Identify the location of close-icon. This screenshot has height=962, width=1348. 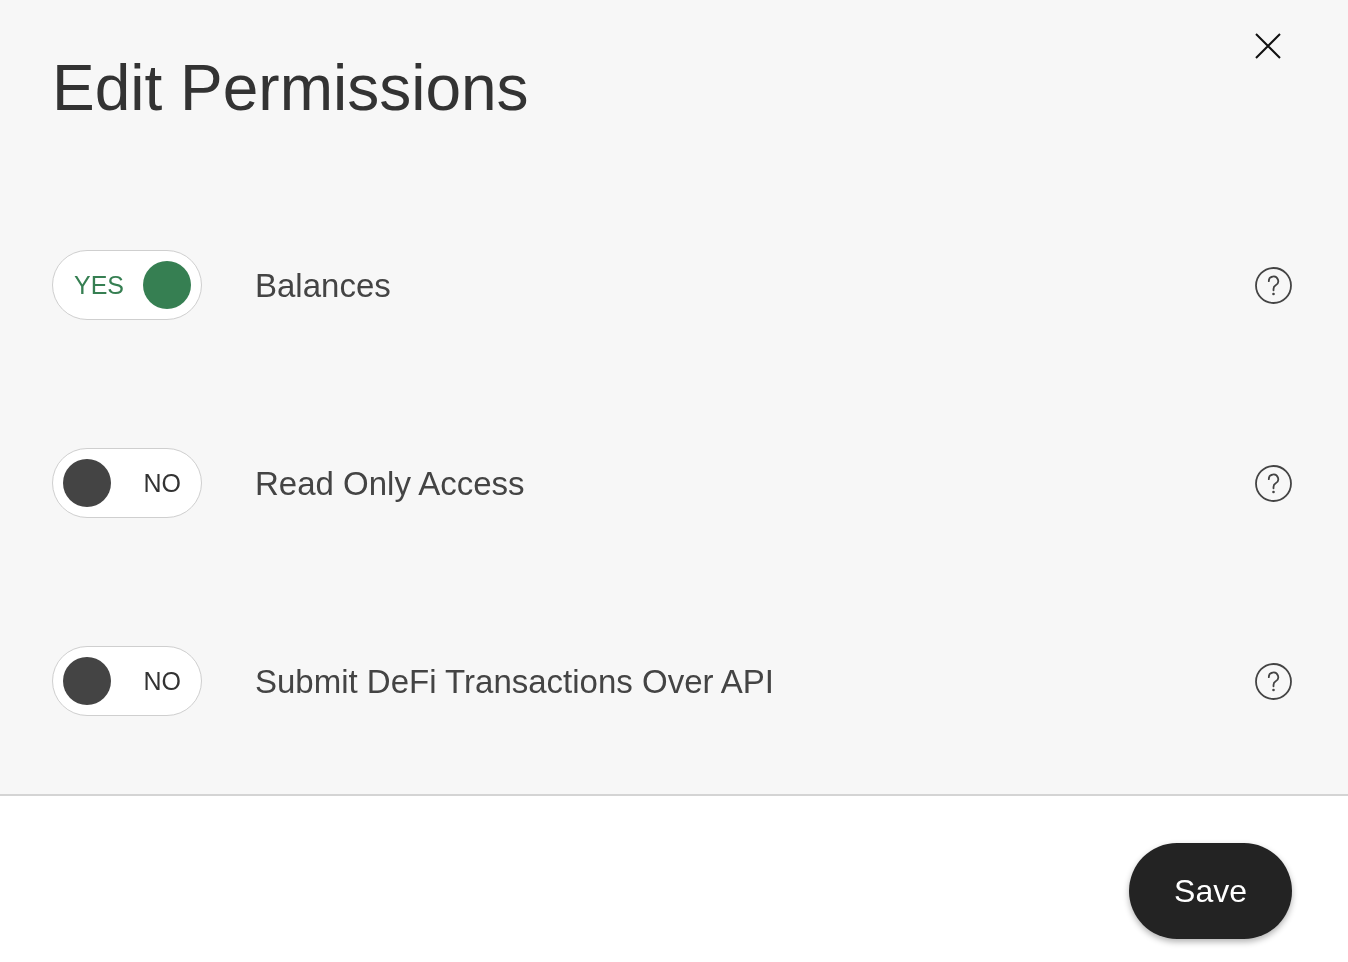
(1268, 46).